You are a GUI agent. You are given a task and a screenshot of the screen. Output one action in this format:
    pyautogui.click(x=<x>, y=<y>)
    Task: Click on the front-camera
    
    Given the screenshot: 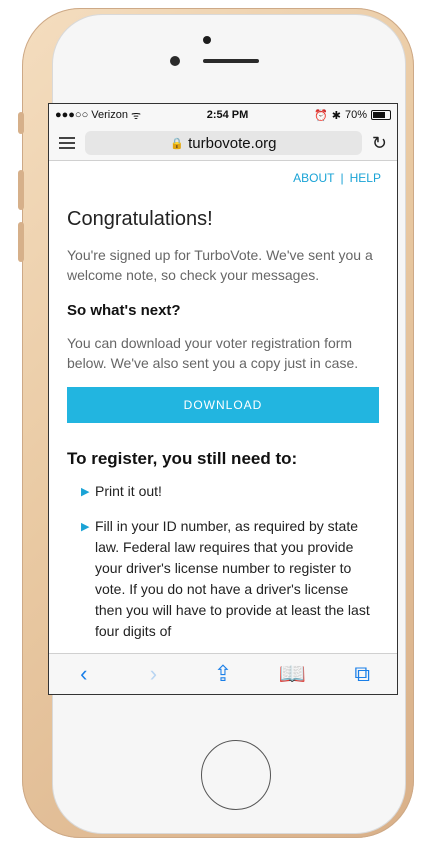 What is the action you would take?
    pyautogui.click(x=175, y=61)
    